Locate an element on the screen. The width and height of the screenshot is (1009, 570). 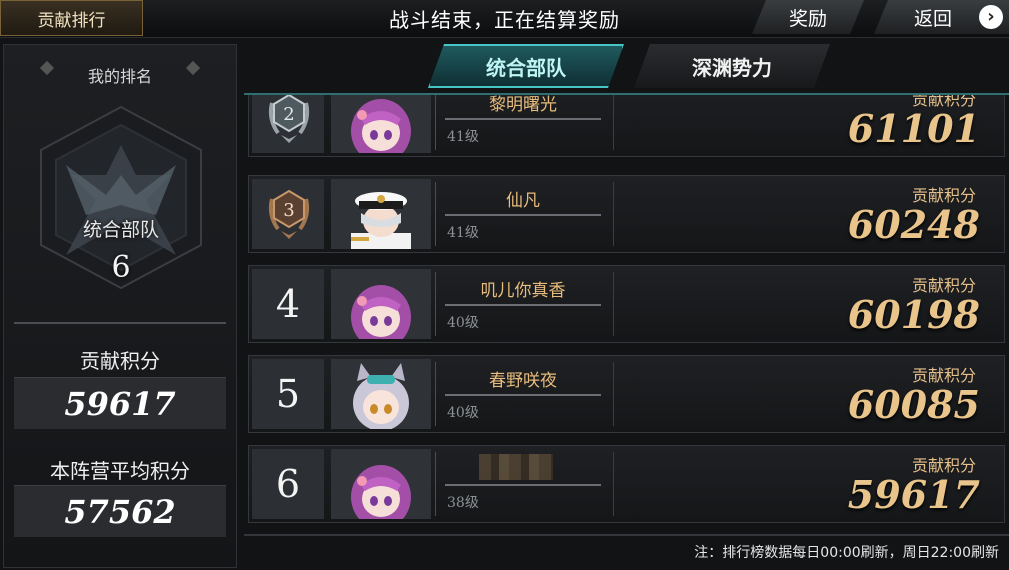
refresh-note: 注：排行榜数据每日00:00刷新，周日22:00刷新 is located at coordinates (846, 553).